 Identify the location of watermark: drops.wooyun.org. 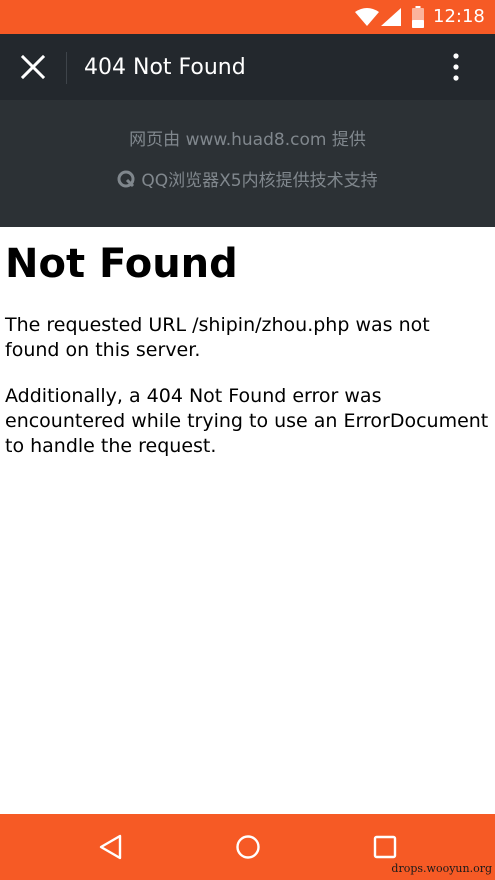
(441, 868).